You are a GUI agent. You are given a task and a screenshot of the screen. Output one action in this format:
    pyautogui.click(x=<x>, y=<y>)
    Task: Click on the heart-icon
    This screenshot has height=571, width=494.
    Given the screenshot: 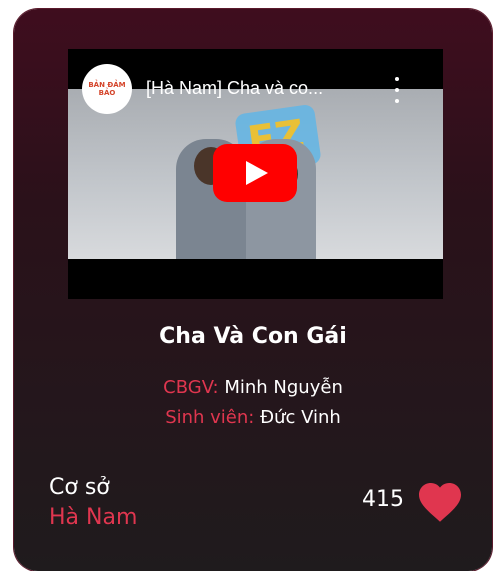 What is the action you would take?
    pyautogui.click(x=440, y=501)
    